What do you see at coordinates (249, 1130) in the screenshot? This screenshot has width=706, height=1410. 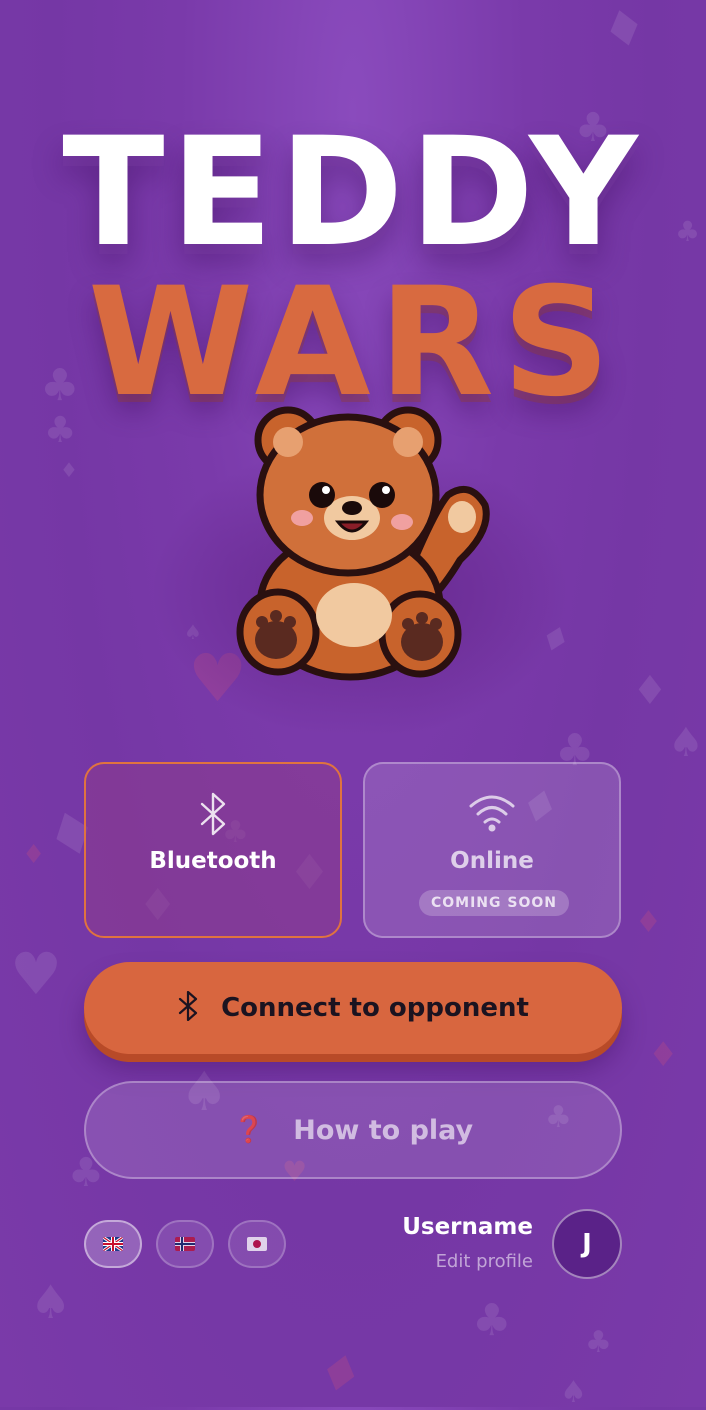 I see `question-mark-icon: ❓` at bounding box center [249, 1130].